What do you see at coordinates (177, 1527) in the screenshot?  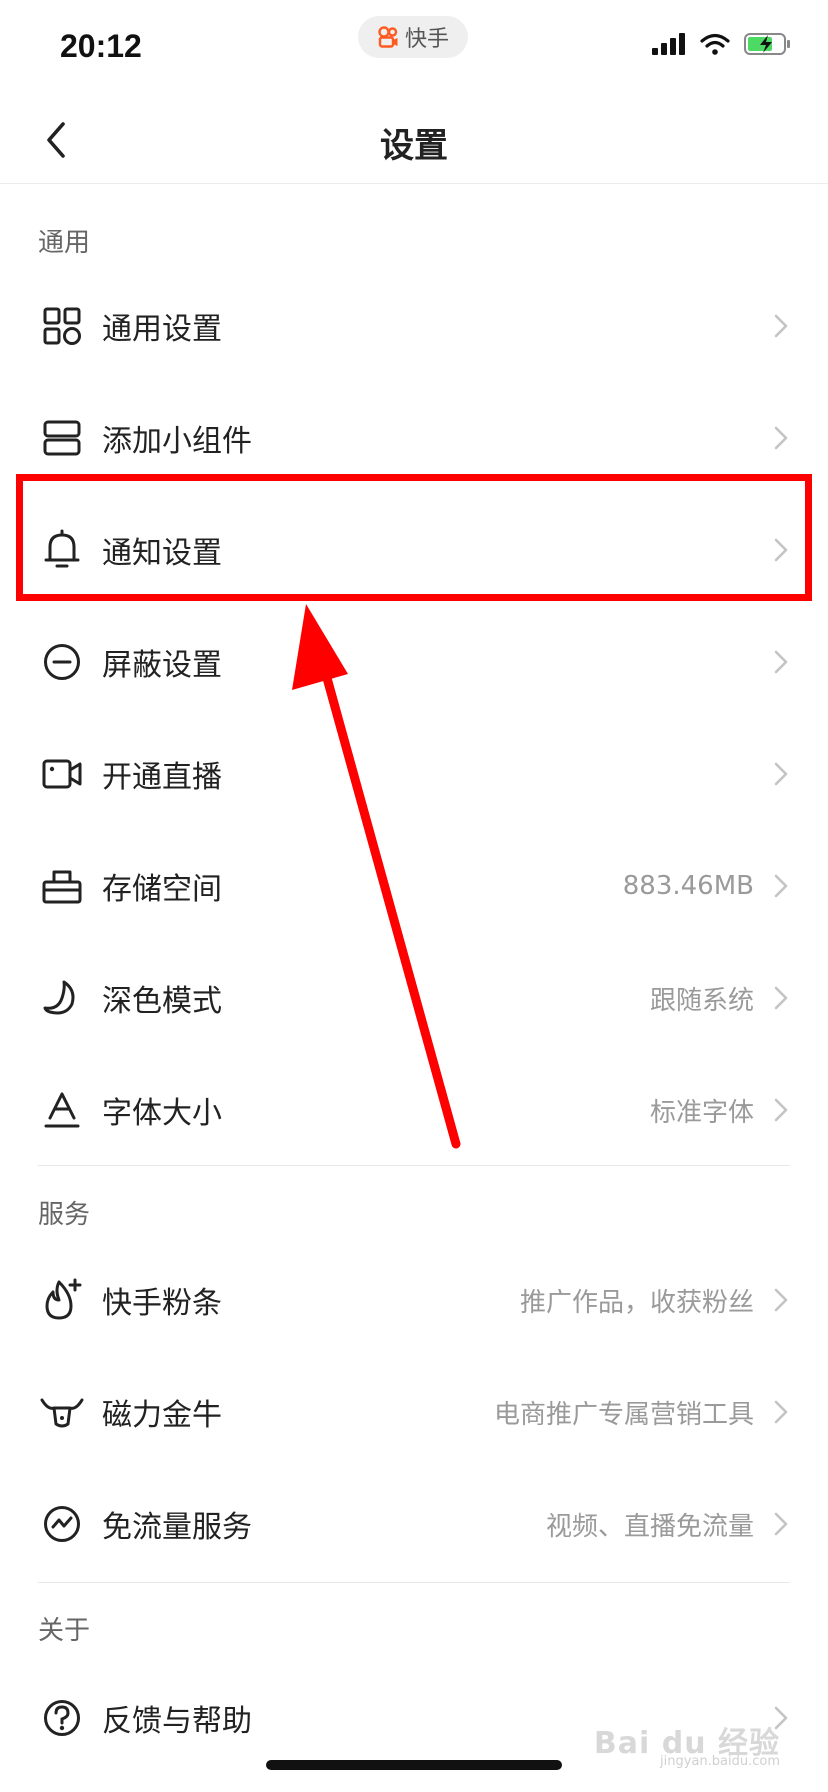 I see `row-label: 免流量服务` at bounding box center [177, 1527].